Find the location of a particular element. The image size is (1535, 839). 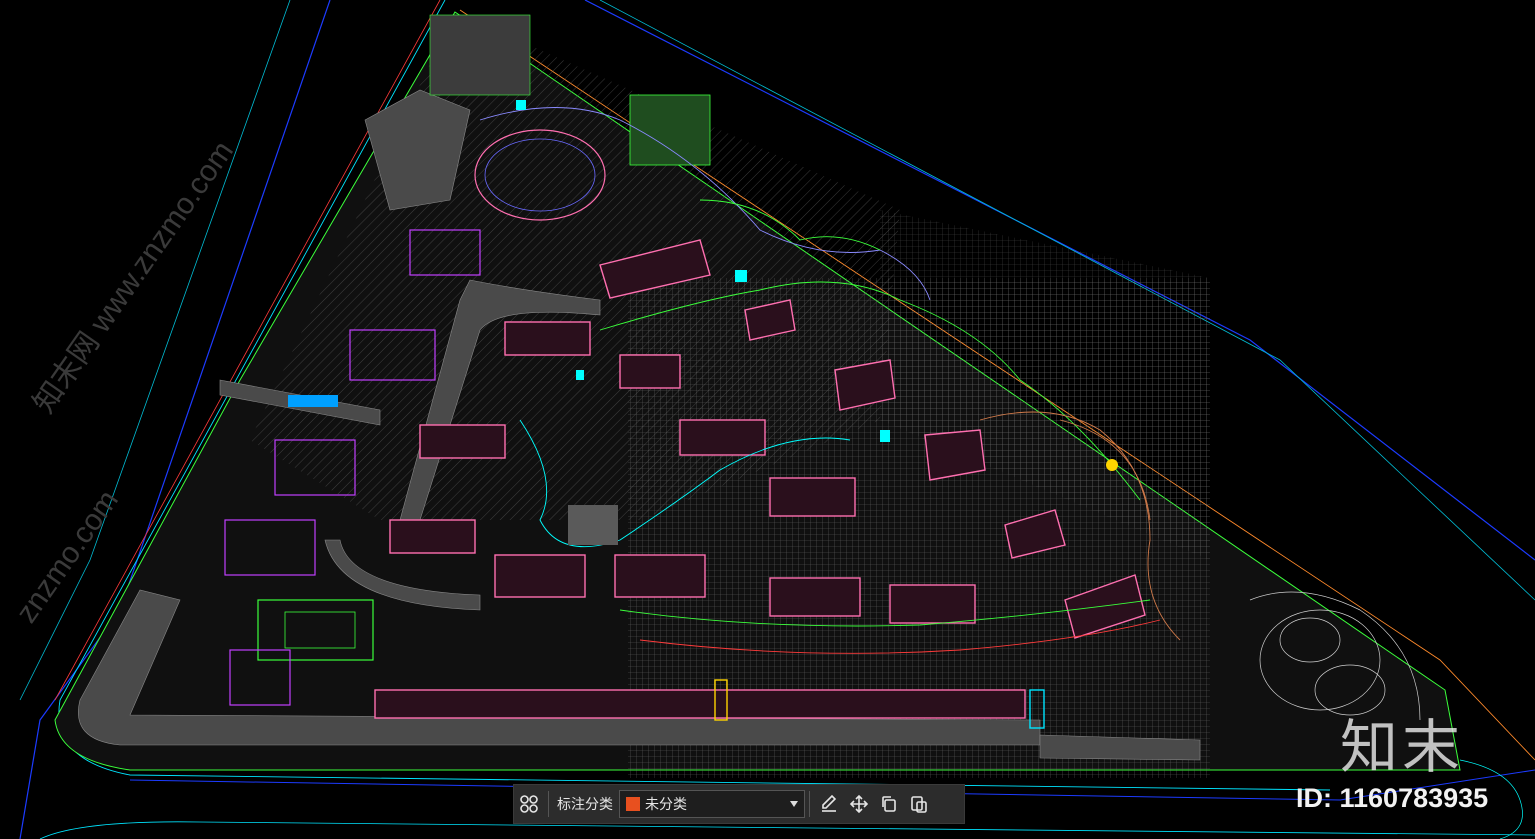

annotation-toolbar: 标注分类 未分类 is located at coordinates (739, 804).